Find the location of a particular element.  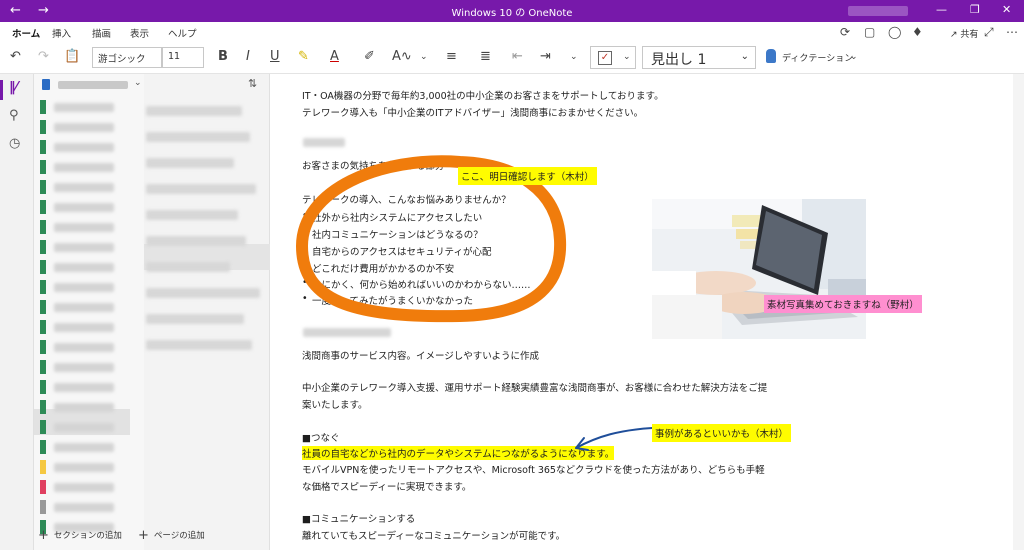

connect-highlight: 社員の自宅などから社内のデータやシステムにつながるようになります。 is located at coordinates (458, 453).